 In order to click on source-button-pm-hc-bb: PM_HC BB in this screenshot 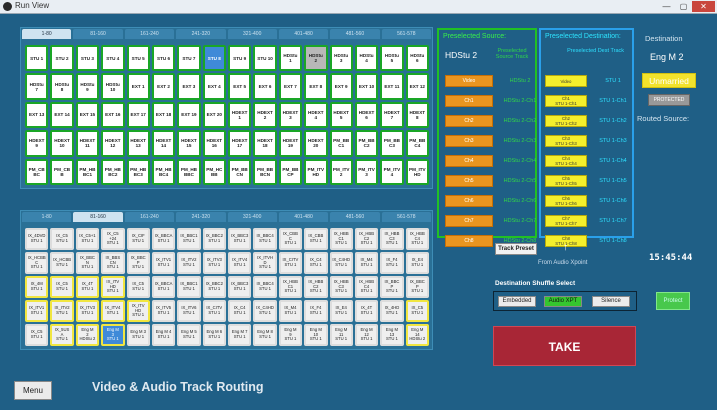, I will do `click(214, 171)`.